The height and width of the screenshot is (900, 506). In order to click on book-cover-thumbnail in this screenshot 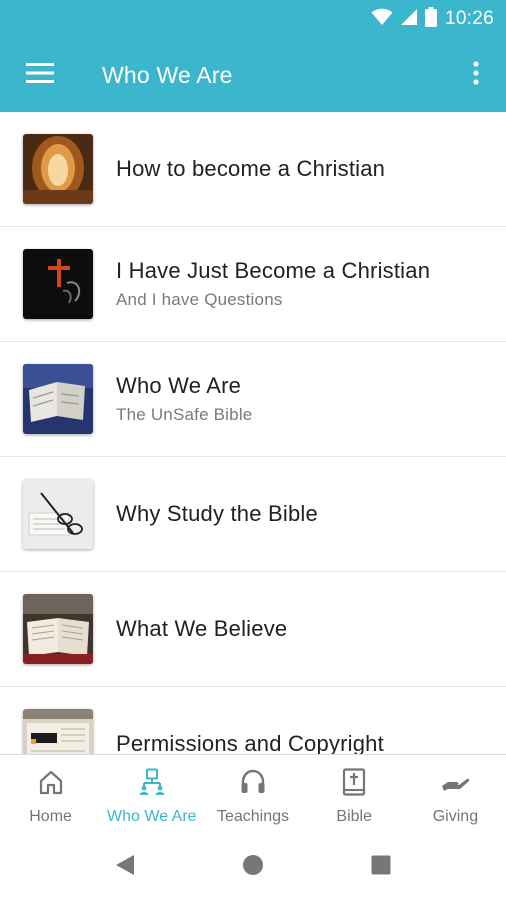, I will do `click(58, 731)`.